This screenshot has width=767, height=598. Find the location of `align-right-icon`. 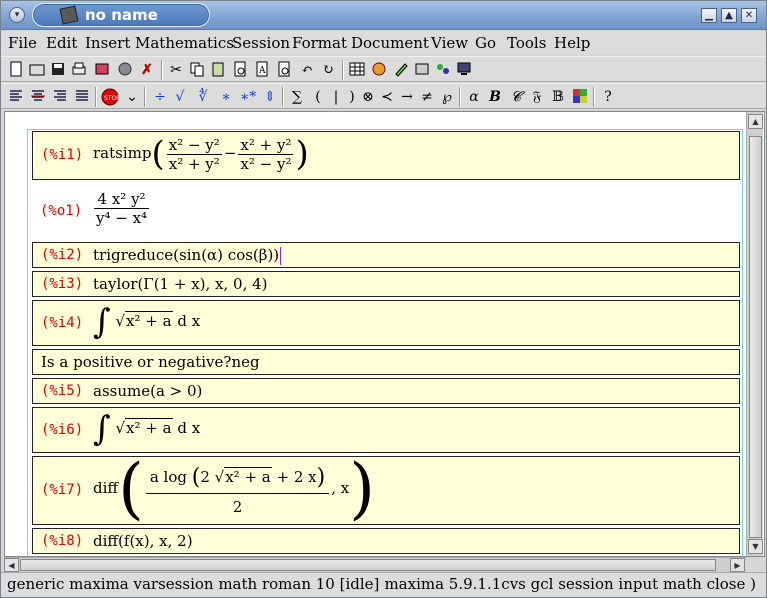

align-right-icon is located at coordinates (60, 97).